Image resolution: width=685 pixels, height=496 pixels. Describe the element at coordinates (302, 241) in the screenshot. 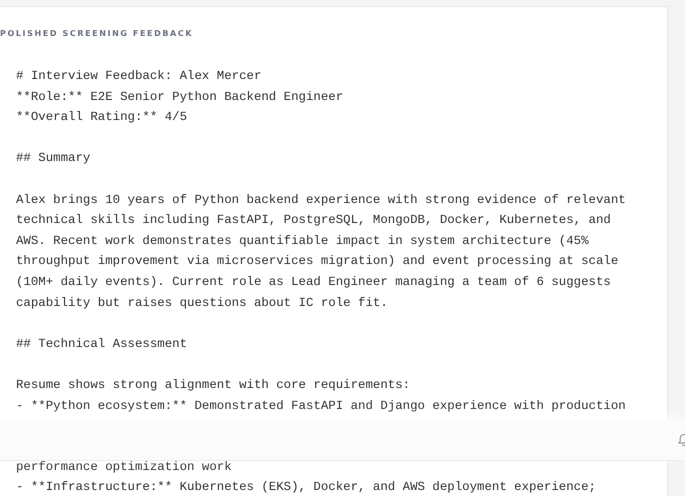

I see `text-line: AWS. Recent work demonstrates quantifiable impact in system architecture (45%` at that location.